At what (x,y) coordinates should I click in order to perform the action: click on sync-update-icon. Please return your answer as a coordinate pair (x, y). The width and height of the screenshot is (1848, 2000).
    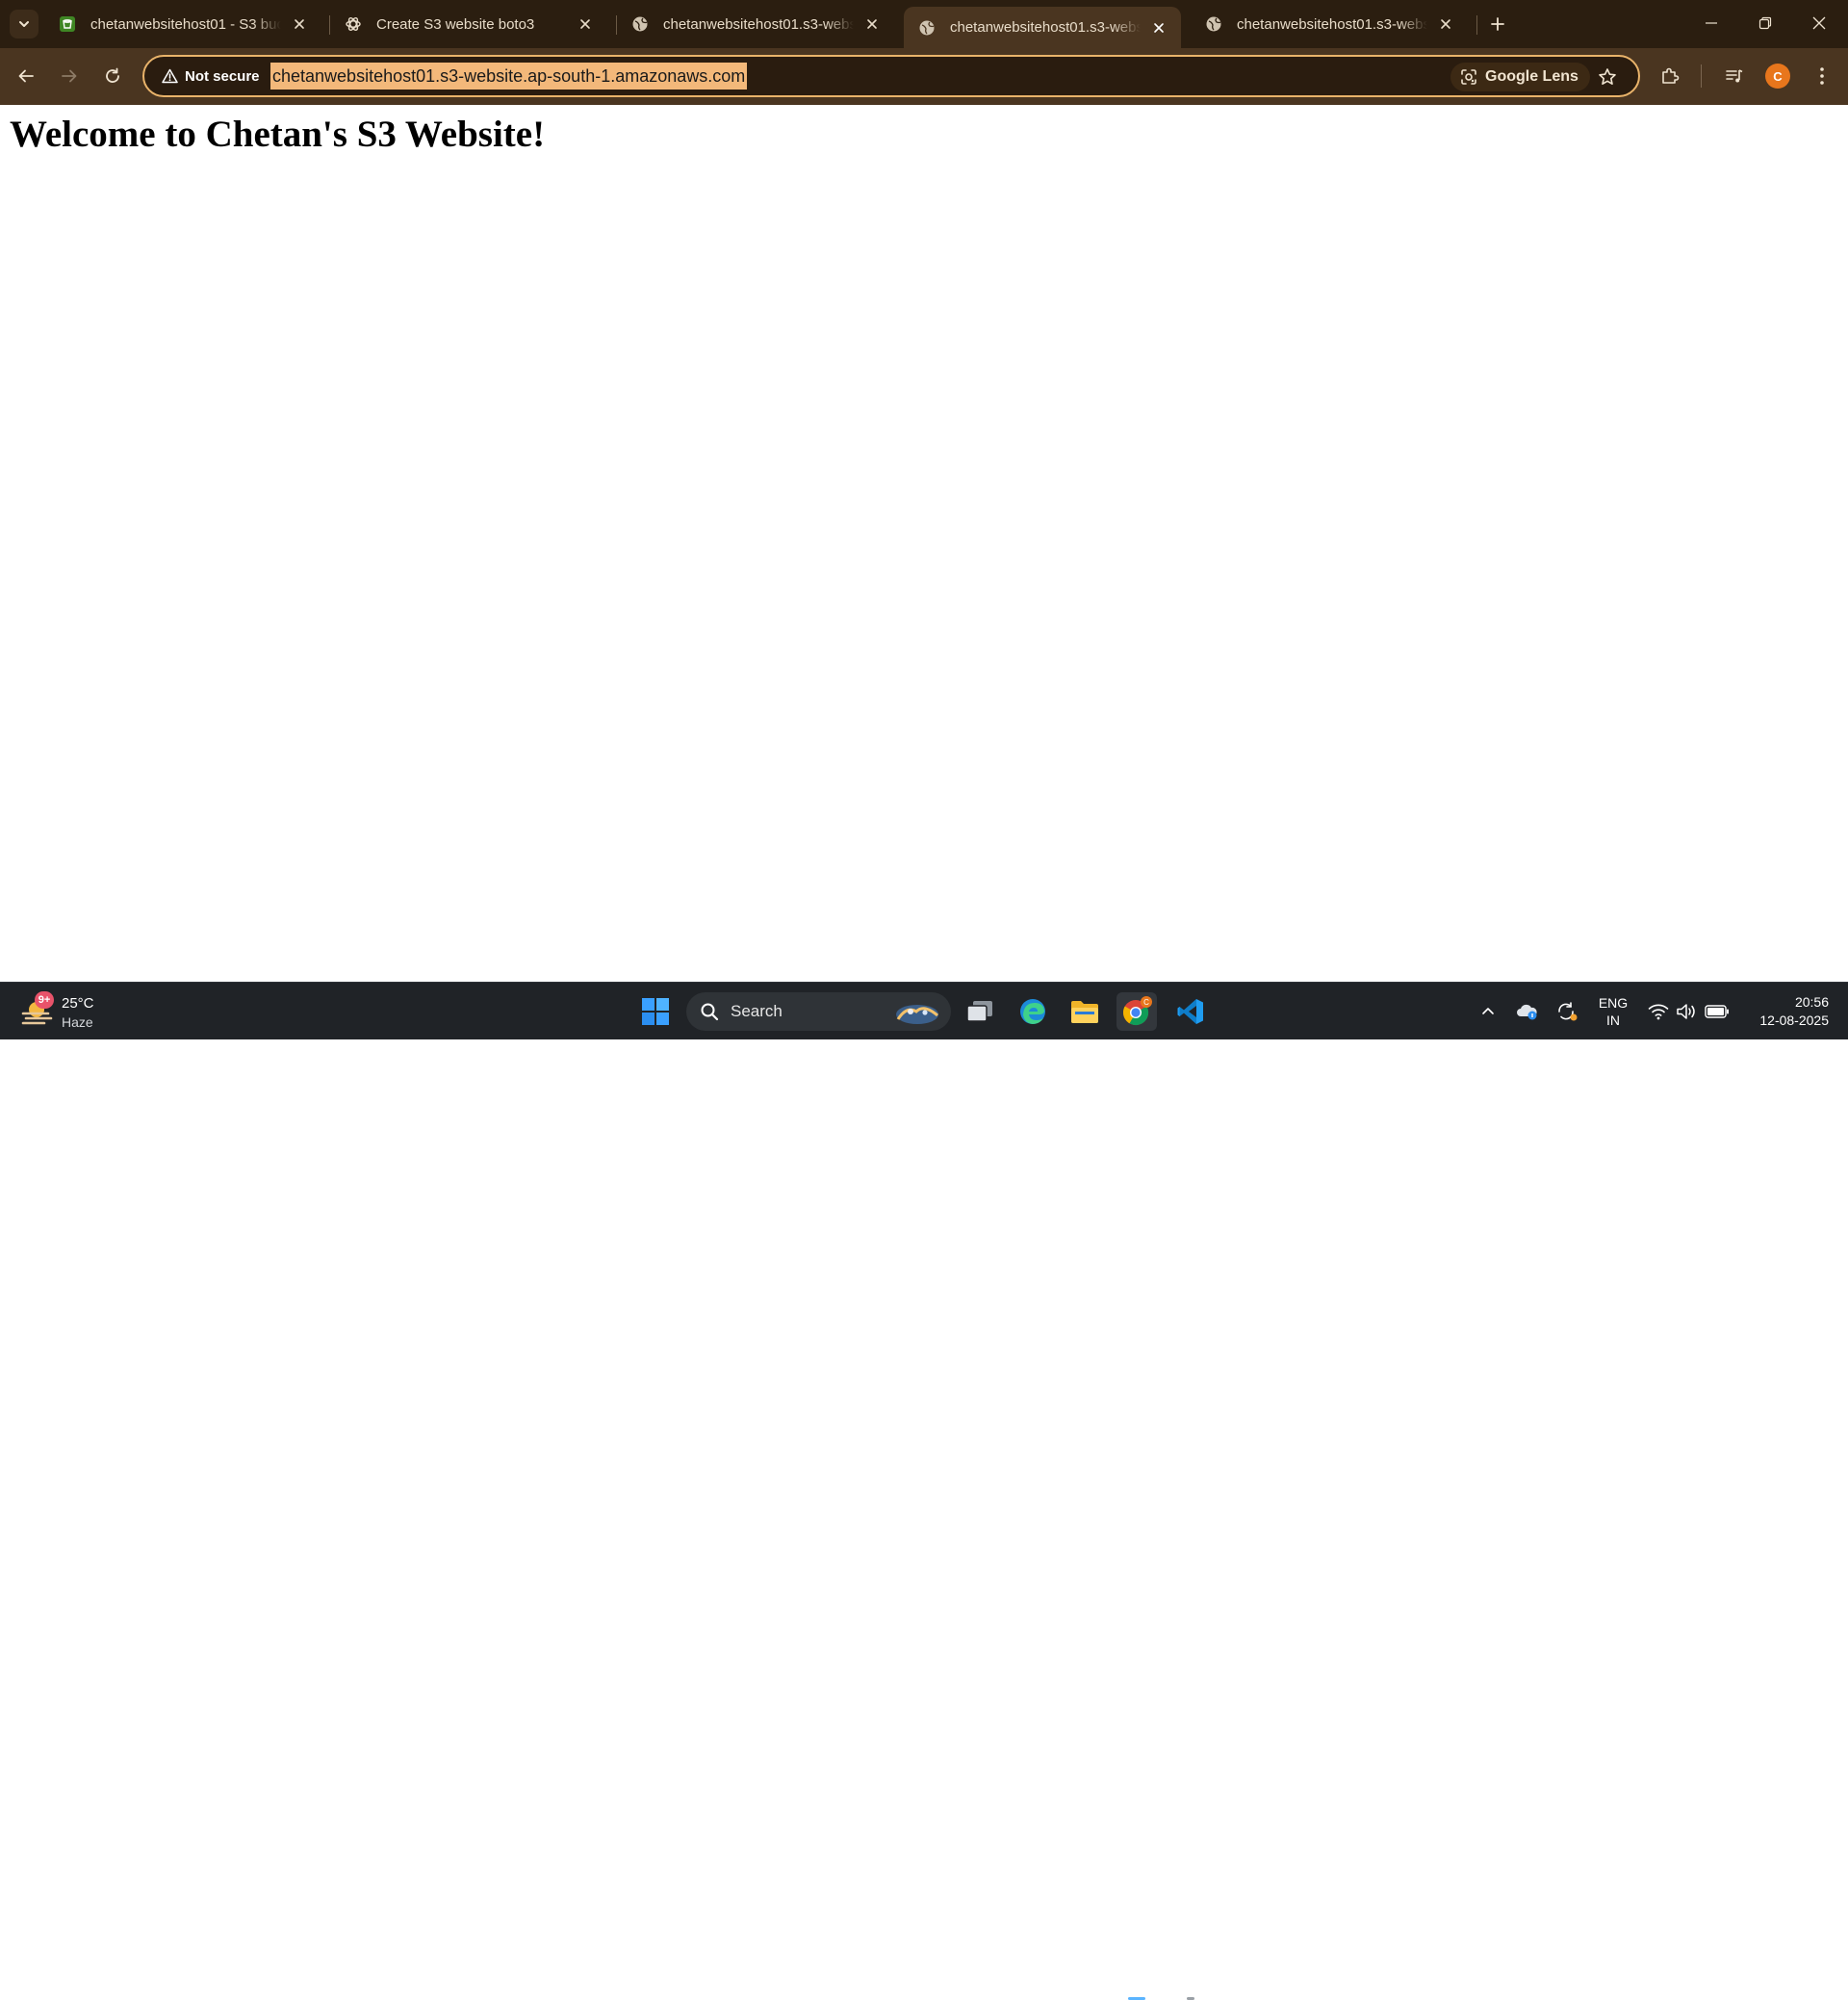
    Looking at the image, I should click on (1566, 1011).